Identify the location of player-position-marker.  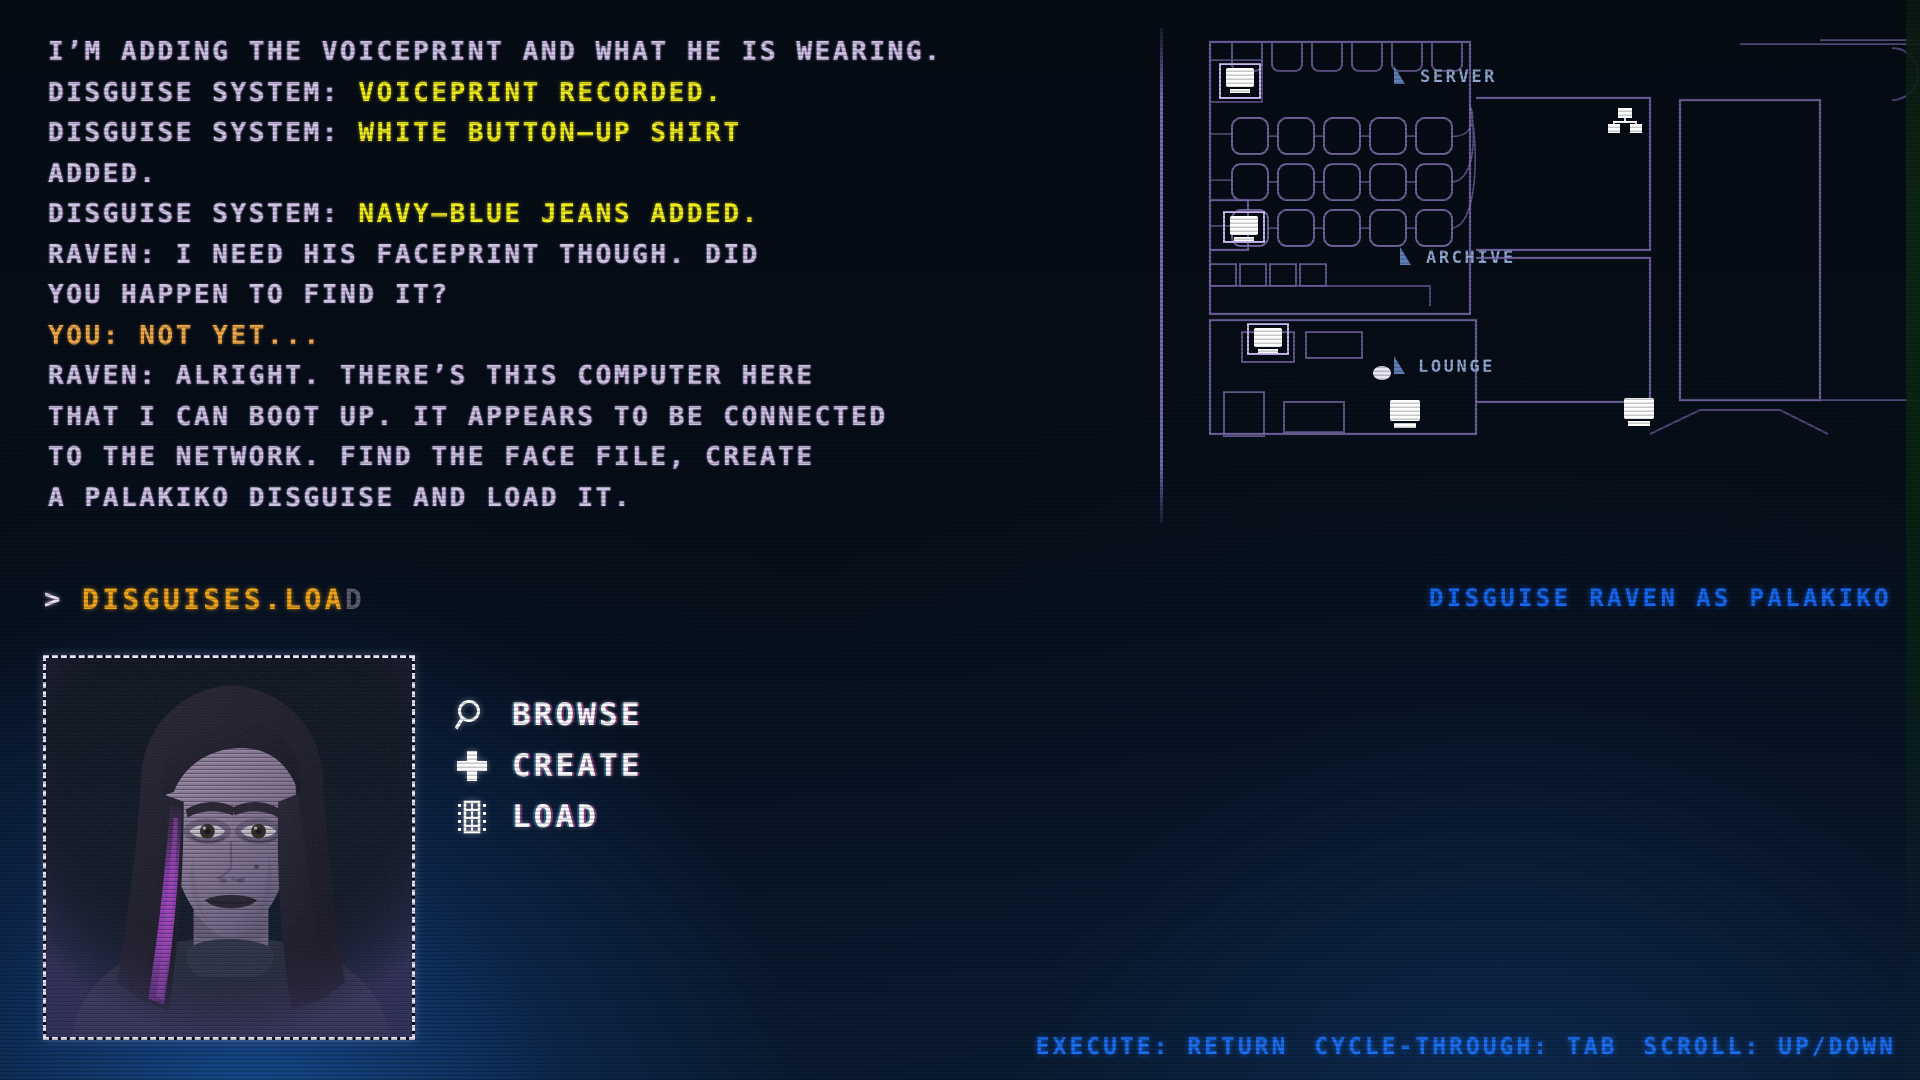
(1382, 373).